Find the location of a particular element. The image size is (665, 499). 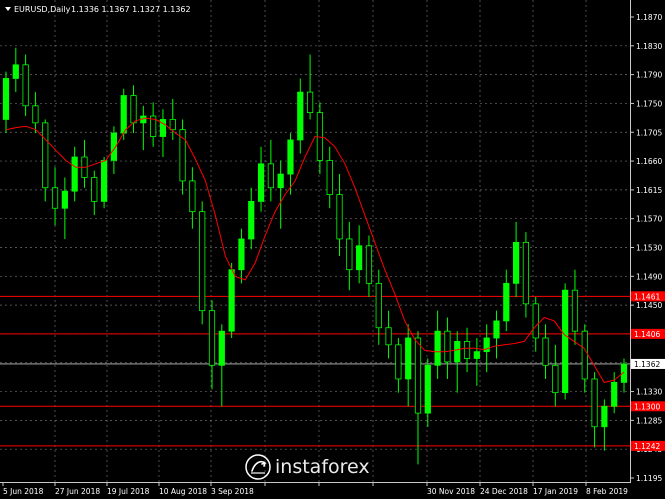

level-label: 1.1300 is located at coordinates (647, 406).